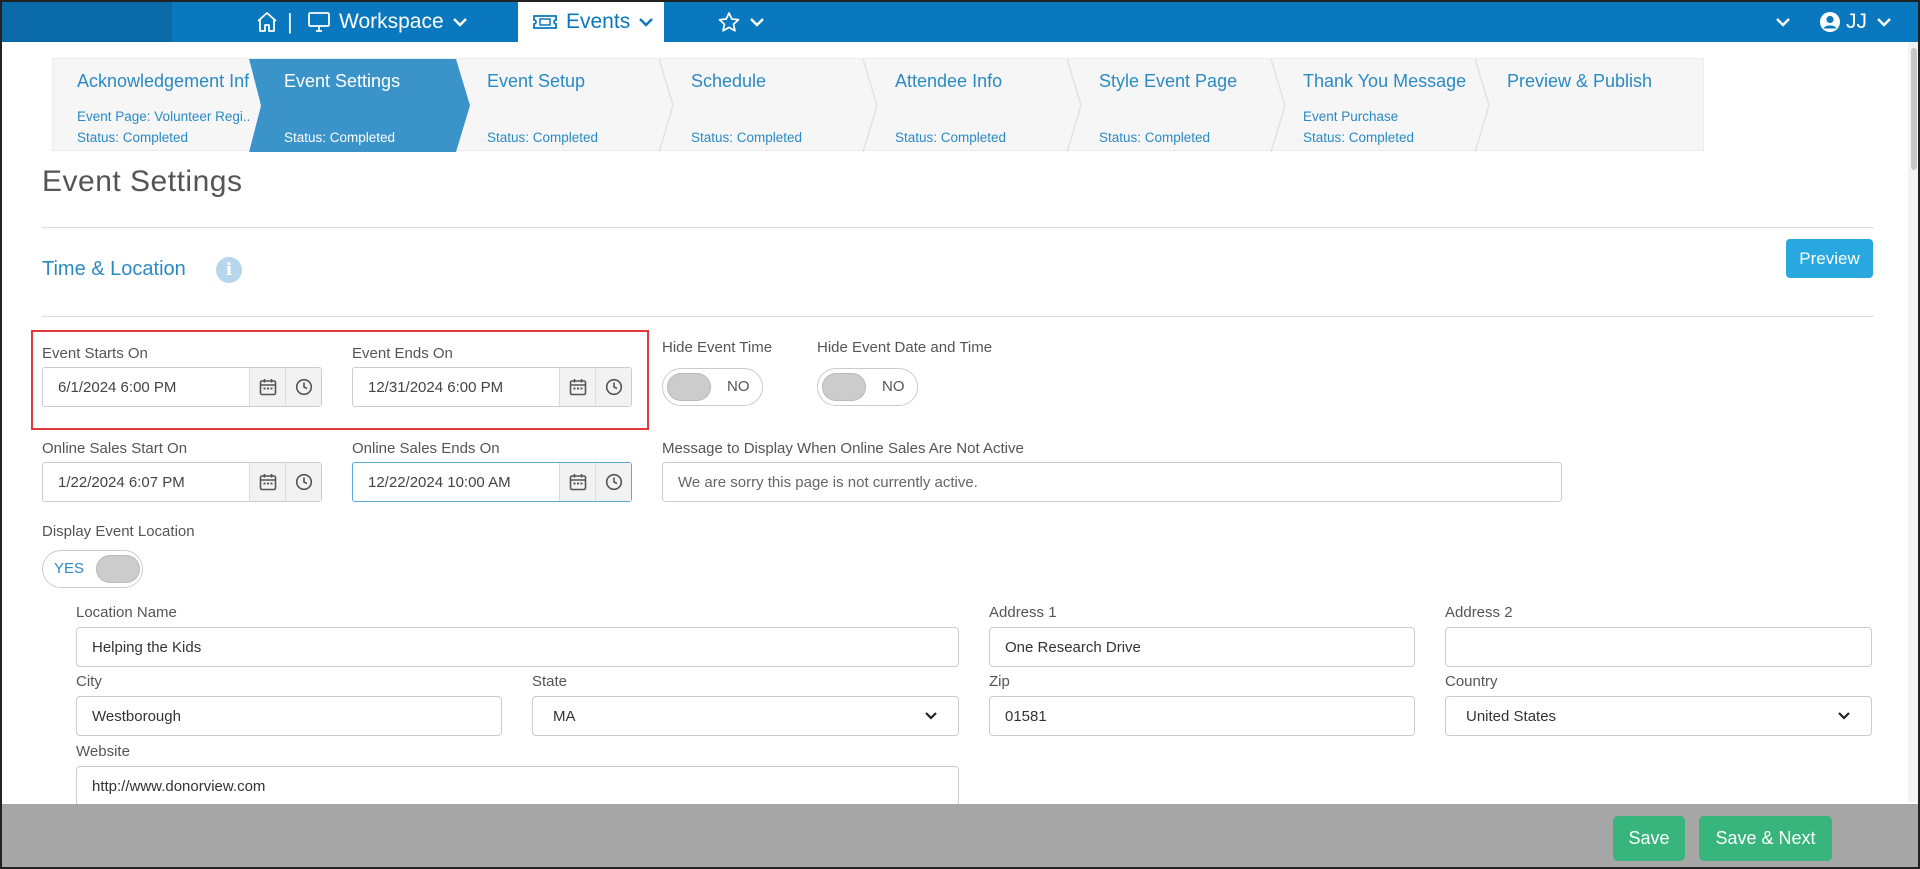 The image size is (1920, 869). Describe the element at coordinates (1023, 612) in the screenshot. I see `address1-label: Address 1` at that location.